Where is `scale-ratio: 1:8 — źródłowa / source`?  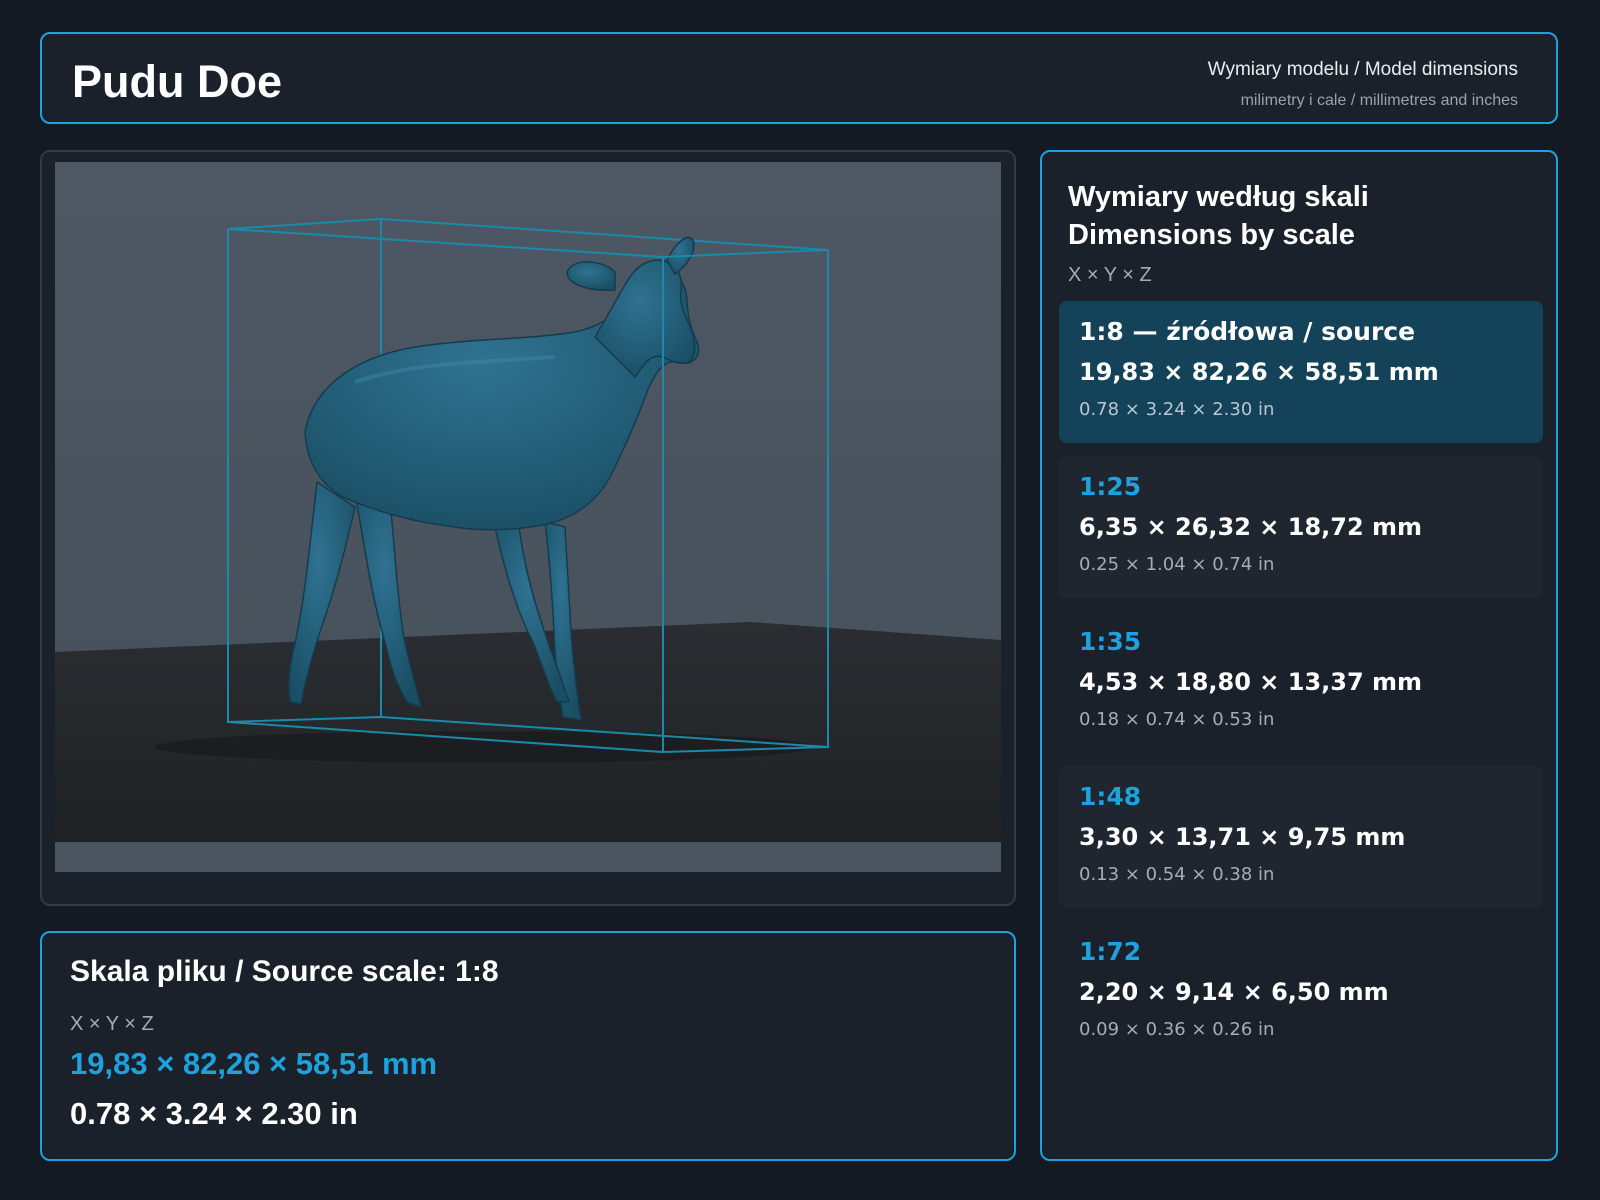 scale-ratio: 1:8 — źródłowa / source is located at coordinates (1247, 331).